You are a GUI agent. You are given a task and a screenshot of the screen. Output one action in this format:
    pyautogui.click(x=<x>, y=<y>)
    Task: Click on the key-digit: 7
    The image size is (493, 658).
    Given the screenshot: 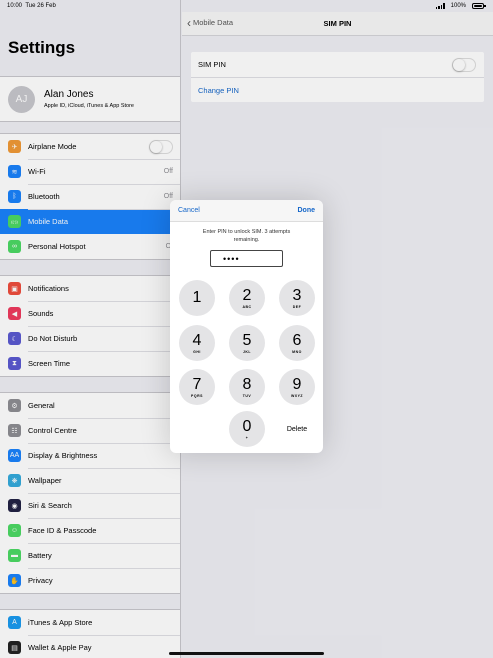 What is the action you would take?
    pyautogui.click(x=197, y=384)
    